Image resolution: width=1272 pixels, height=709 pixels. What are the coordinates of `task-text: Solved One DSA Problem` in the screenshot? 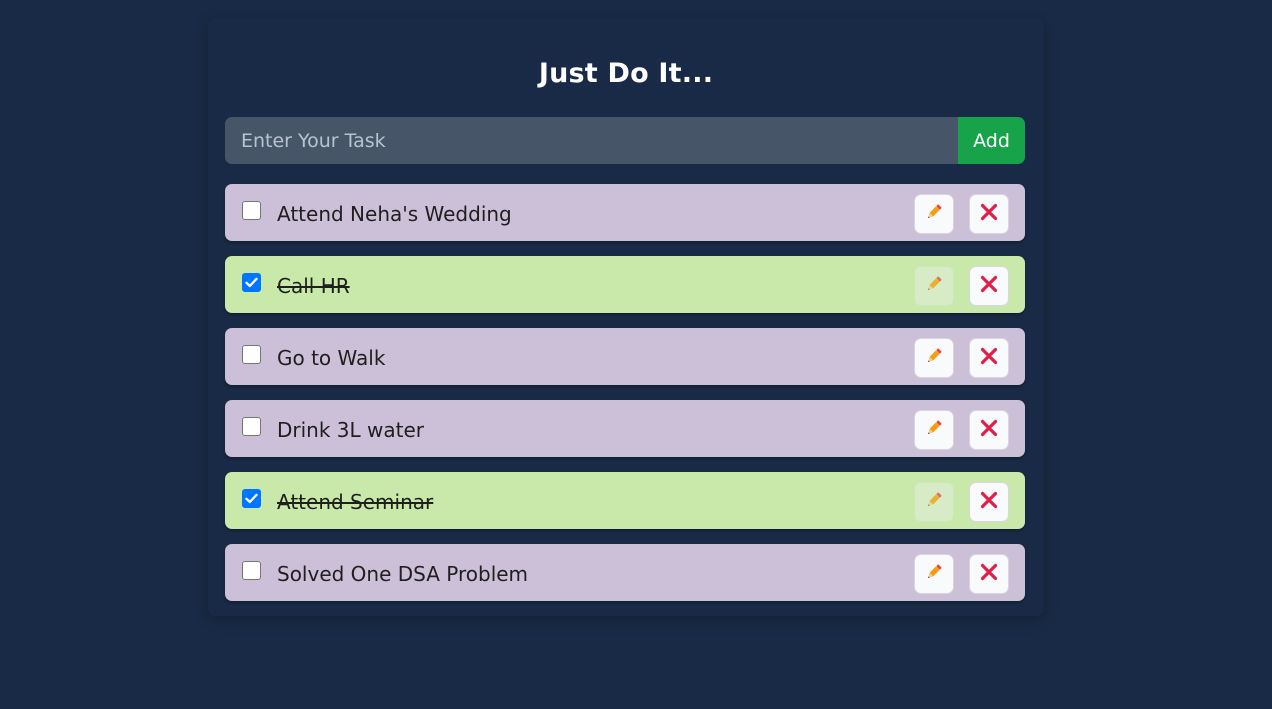 It's located at (403, 574).